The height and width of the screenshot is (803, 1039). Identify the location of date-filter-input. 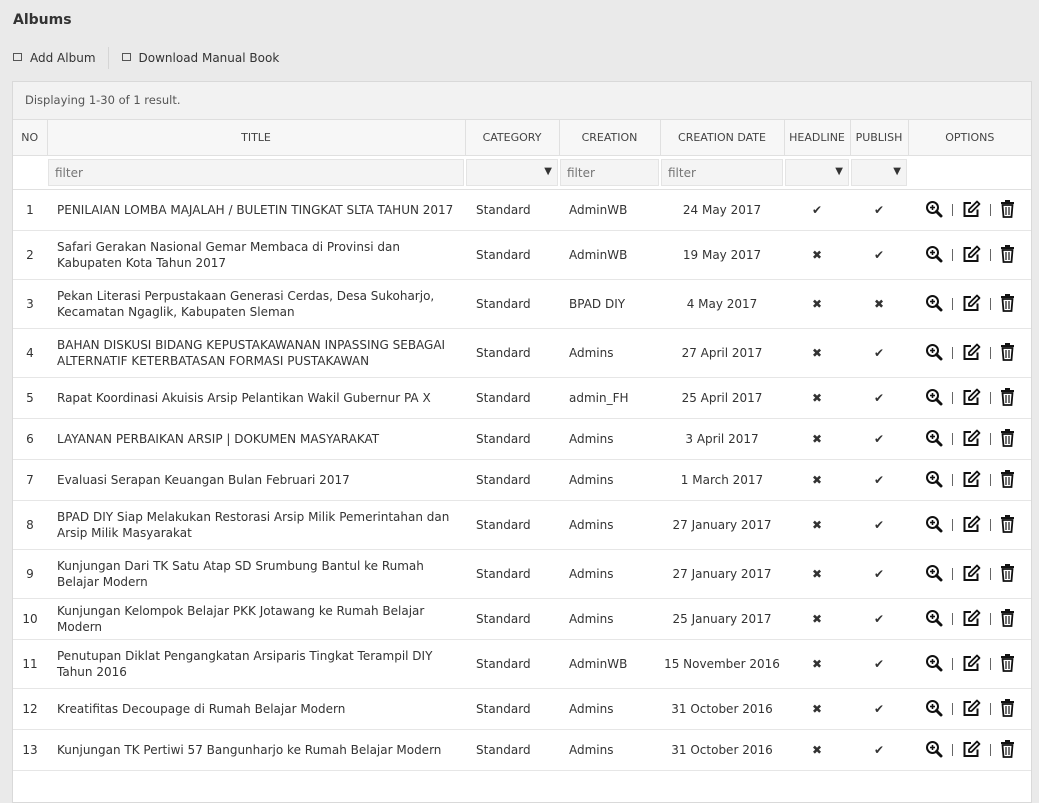
(722, 172).